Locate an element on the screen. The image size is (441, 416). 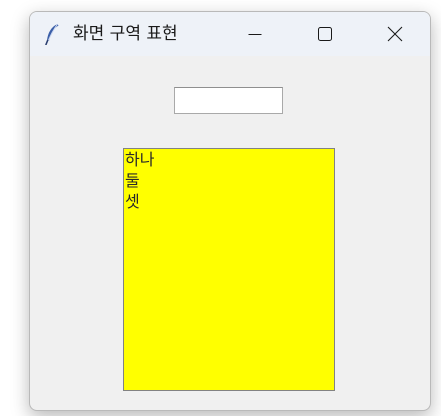
minimize-icon is located at coordinates (255, 34).